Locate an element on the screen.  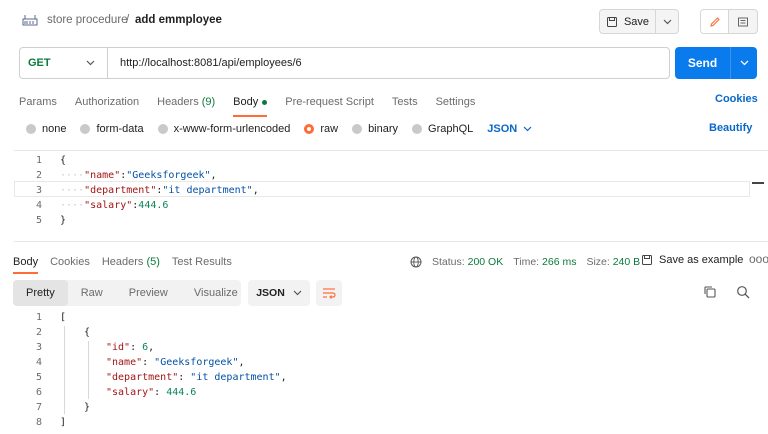
save-dropdown-button is located at coordinates (667, 21).